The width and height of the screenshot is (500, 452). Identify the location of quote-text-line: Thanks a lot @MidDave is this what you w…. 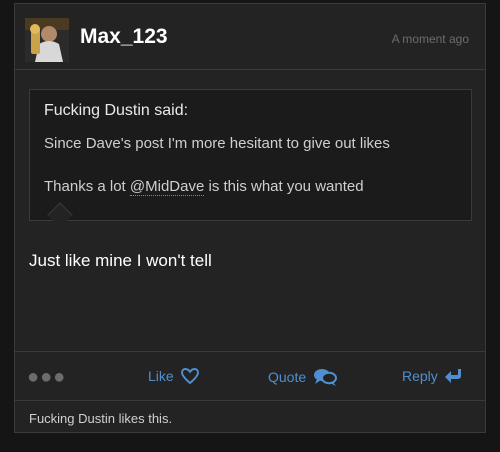
(204, 187).